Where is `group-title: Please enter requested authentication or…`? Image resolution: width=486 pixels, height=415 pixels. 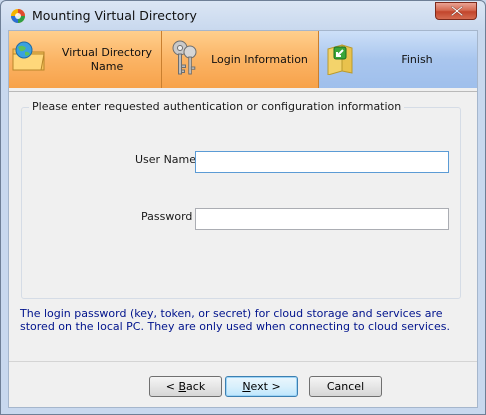
group-title: Please enter requested authentication or… is located at coordinates (217, 106).